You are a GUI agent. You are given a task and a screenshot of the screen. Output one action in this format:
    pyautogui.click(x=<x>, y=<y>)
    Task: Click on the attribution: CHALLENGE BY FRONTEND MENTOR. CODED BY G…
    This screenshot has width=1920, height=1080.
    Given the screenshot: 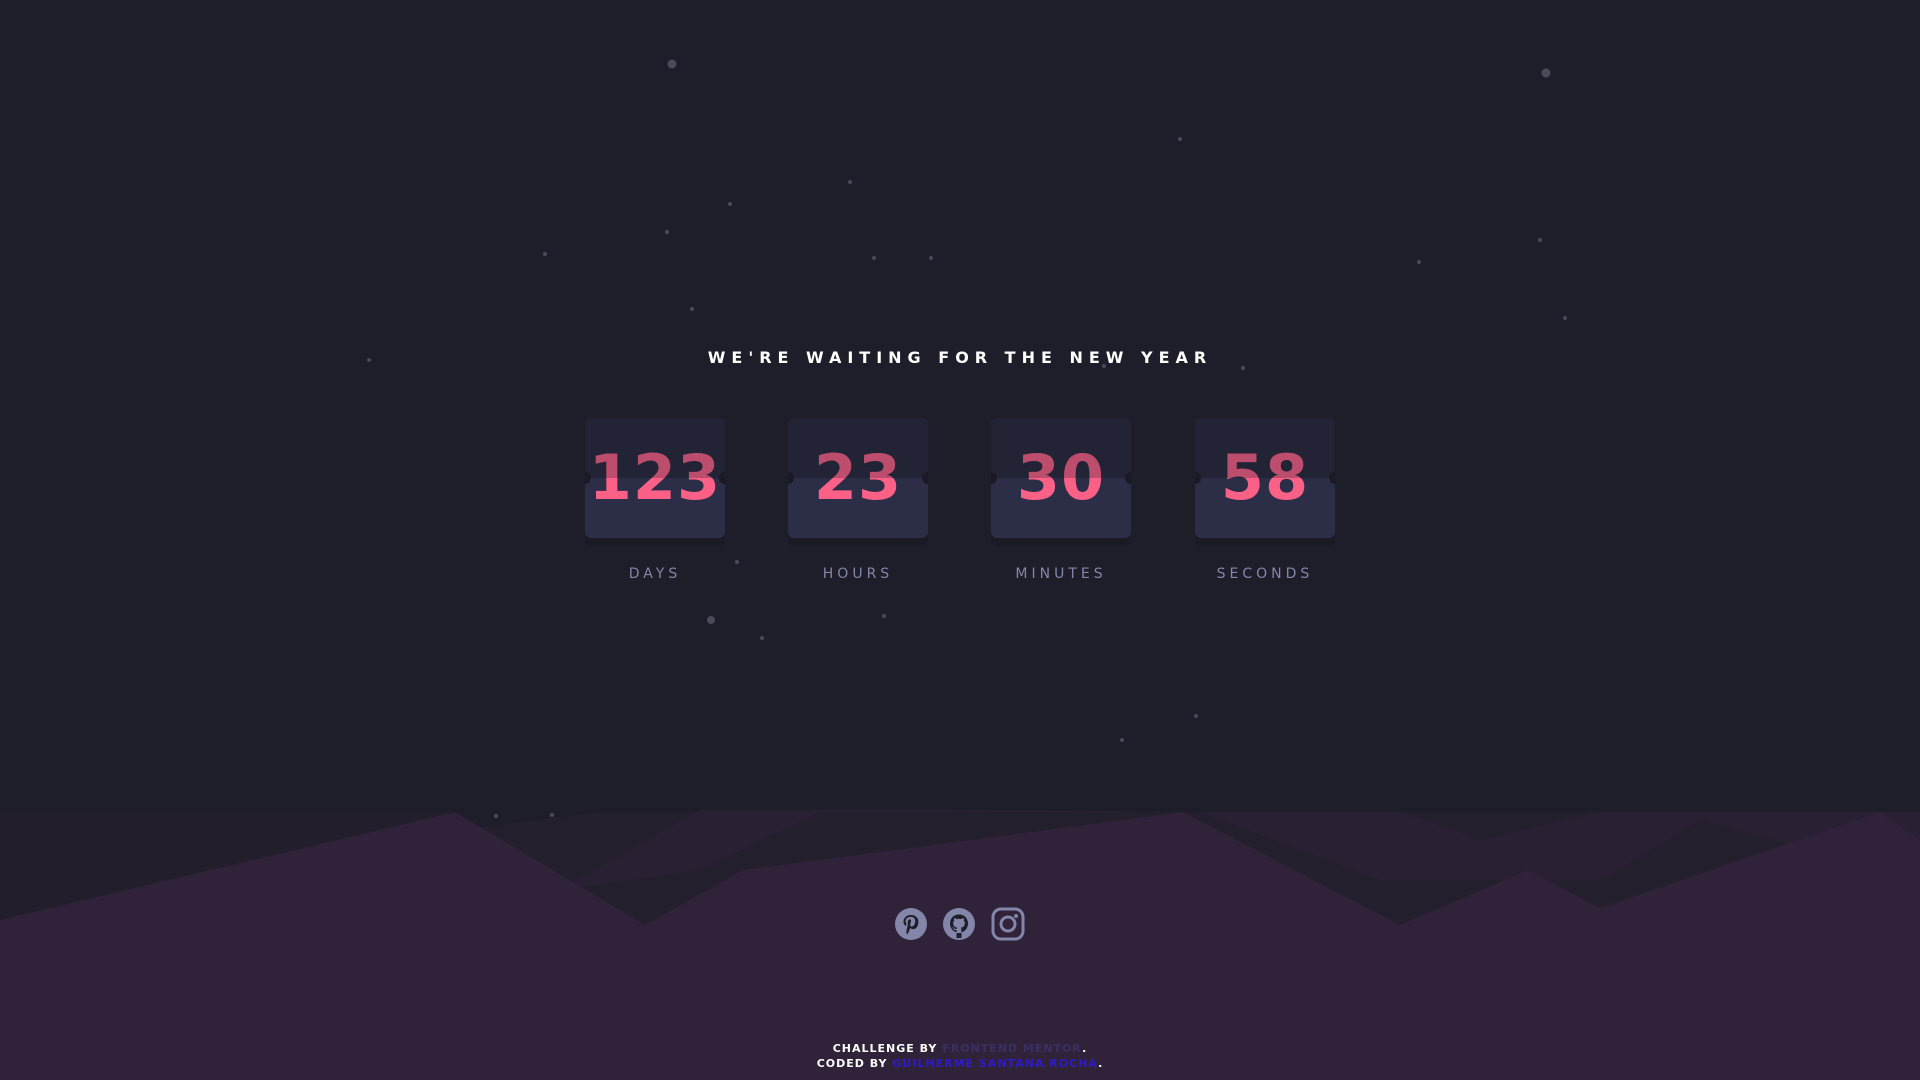 What is the action you would take?
    pyautogui.click(x=960, y=1056)
    